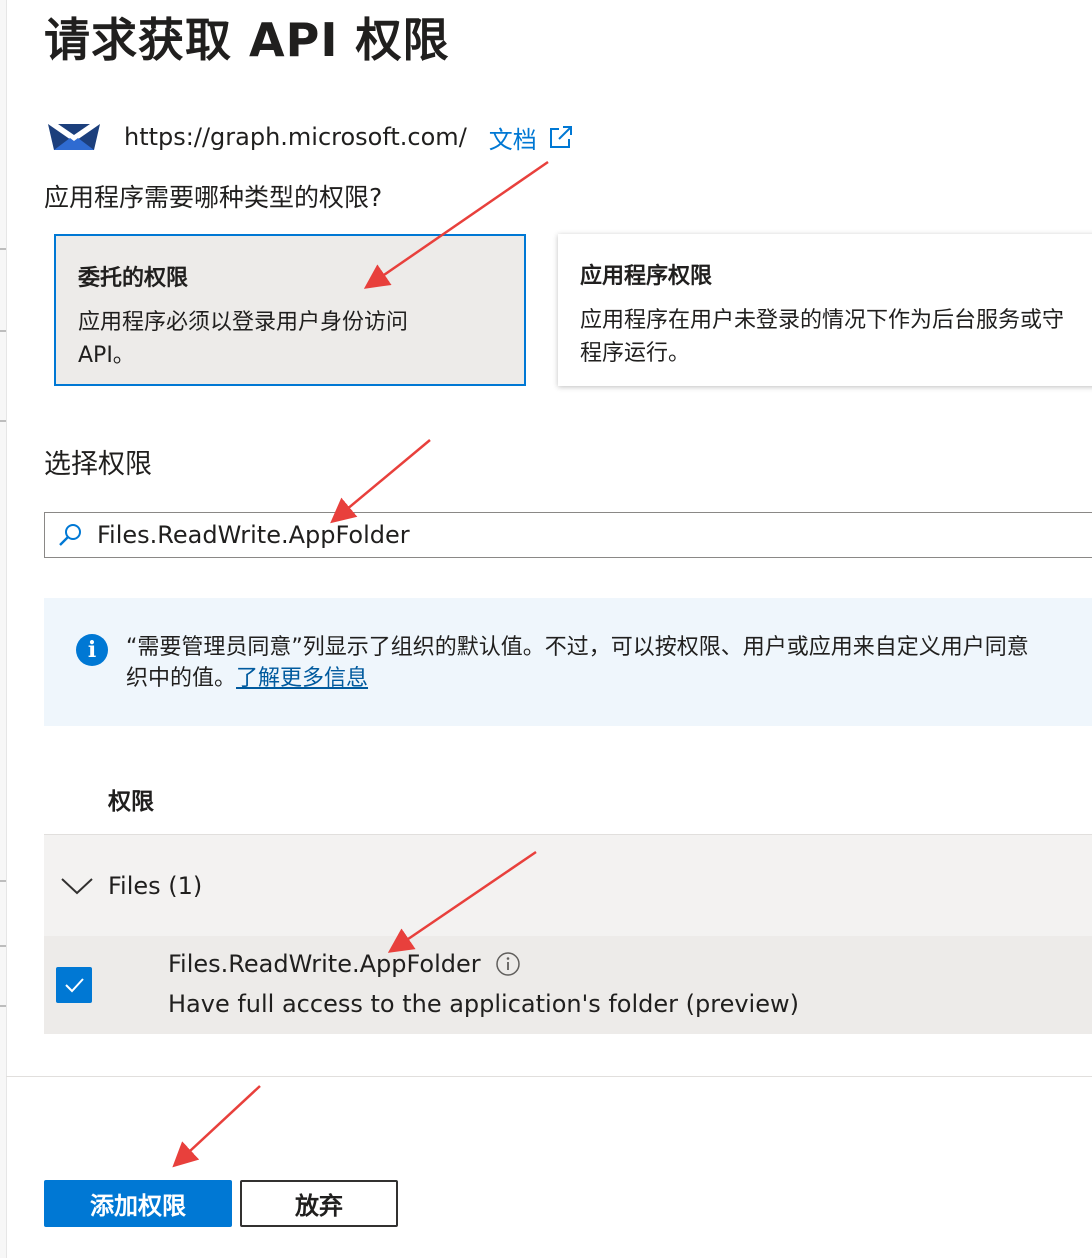 The height and width of the screenshot is (1258, 1092). I want to click on permission-name: Files.ReadWrite.AppFolder, so click(324, 964).